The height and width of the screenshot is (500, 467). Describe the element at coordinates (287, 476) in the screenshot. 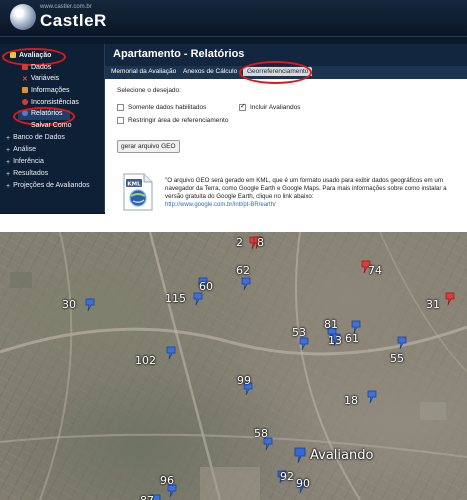

I see `map-pin-label: 92` at that location.